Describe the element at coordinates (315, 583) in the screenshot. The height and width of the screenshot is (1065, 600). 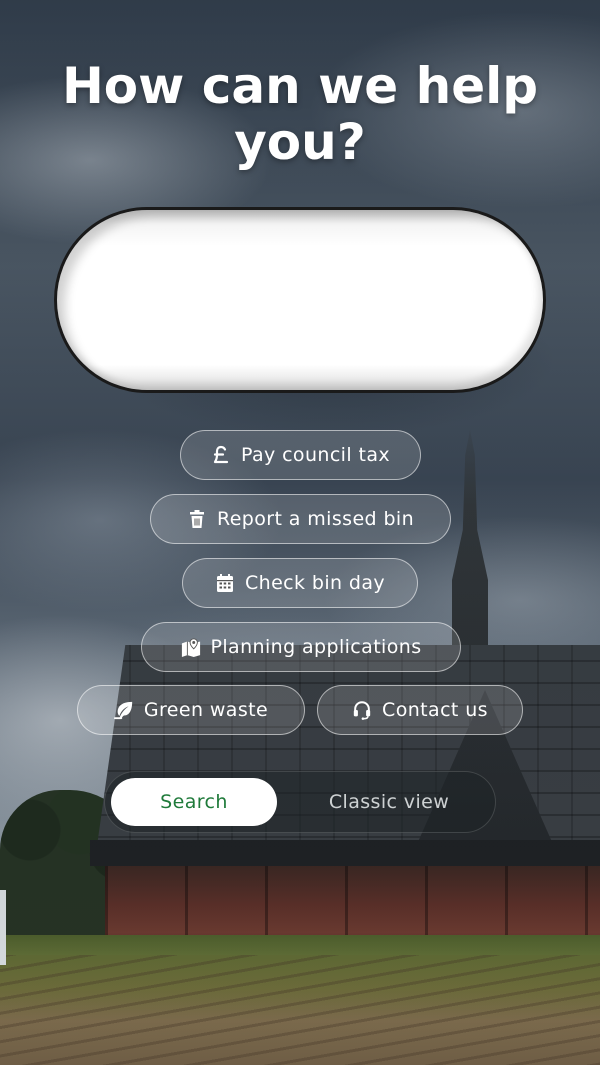
I see `chip-label: Check bin day` at that location.